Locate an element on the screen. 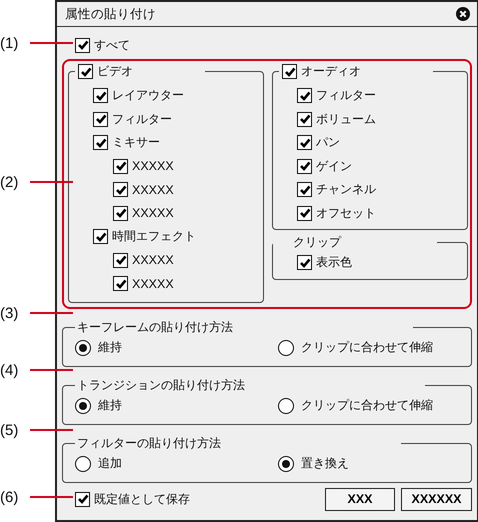 The height and width of the screenshot is (522, 478). group-title: フィルターの貼り付け方法 is located at coordinates (149, 443).